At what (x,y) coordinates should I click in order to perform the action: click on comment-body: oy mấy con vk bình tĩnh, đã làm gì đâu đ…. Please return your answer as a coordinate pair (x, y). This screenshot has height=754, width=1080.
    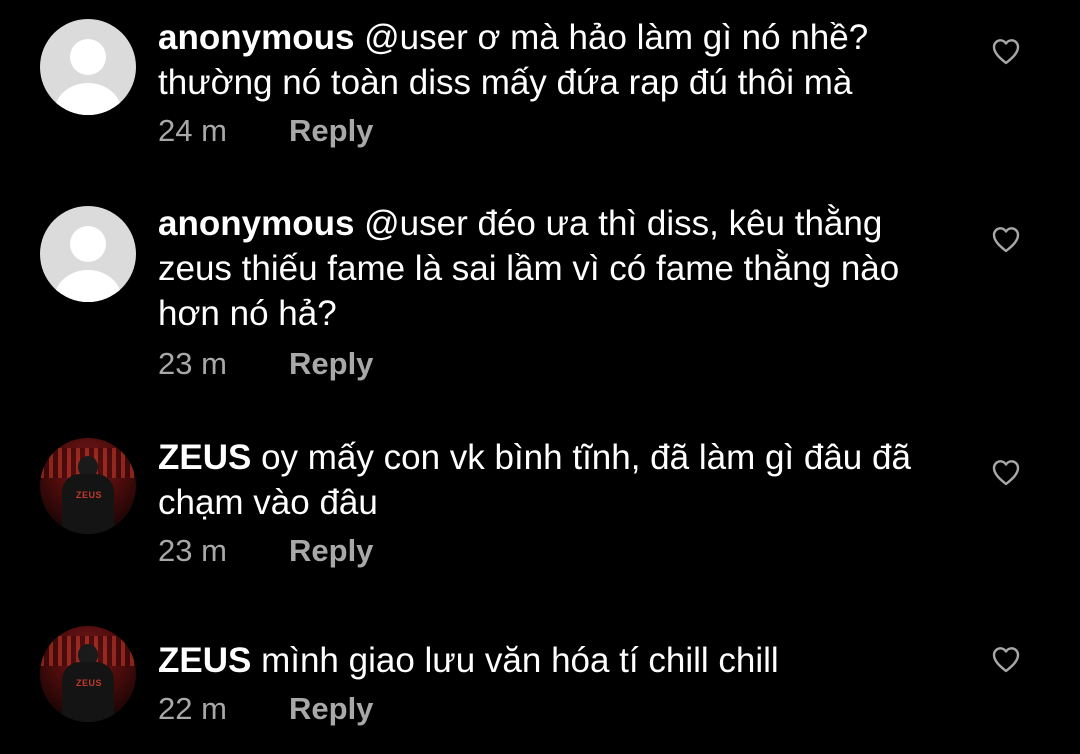
    Looking at the image, I should click on (534, 480).